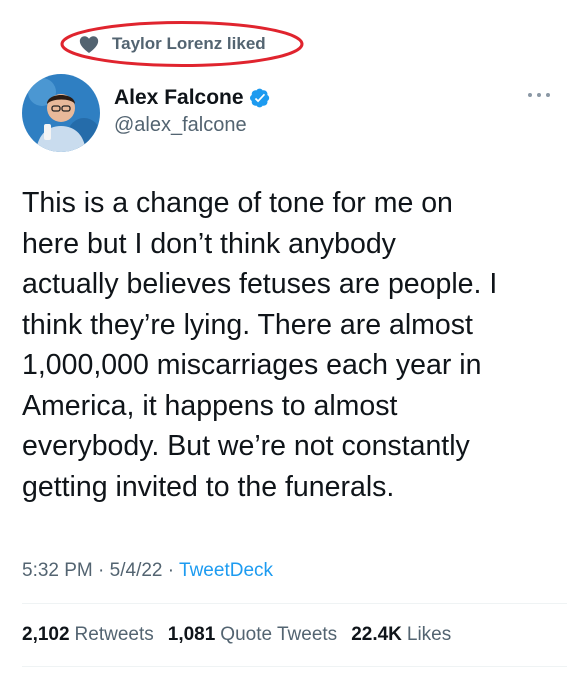 This screenshot has height=679, width=577. What do you see at coordinates (189, 43) in the screenshot?
I see `liked-by-text: Taylor Lorenz liked` at bounding box center [189, 43].